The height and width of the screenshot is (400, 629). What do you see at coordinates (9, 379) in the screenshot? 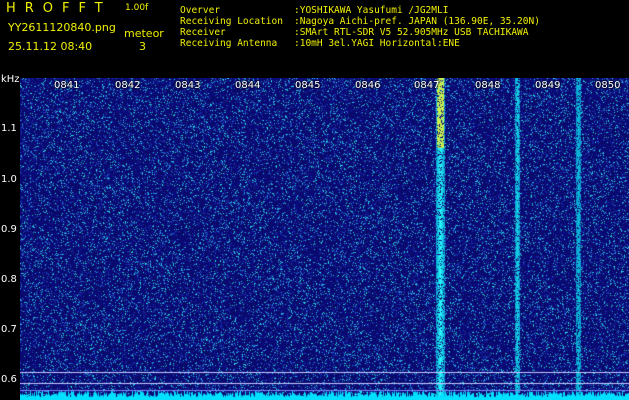
I see `freq-tick-label: 0.6` at bounding box center [9, 379].